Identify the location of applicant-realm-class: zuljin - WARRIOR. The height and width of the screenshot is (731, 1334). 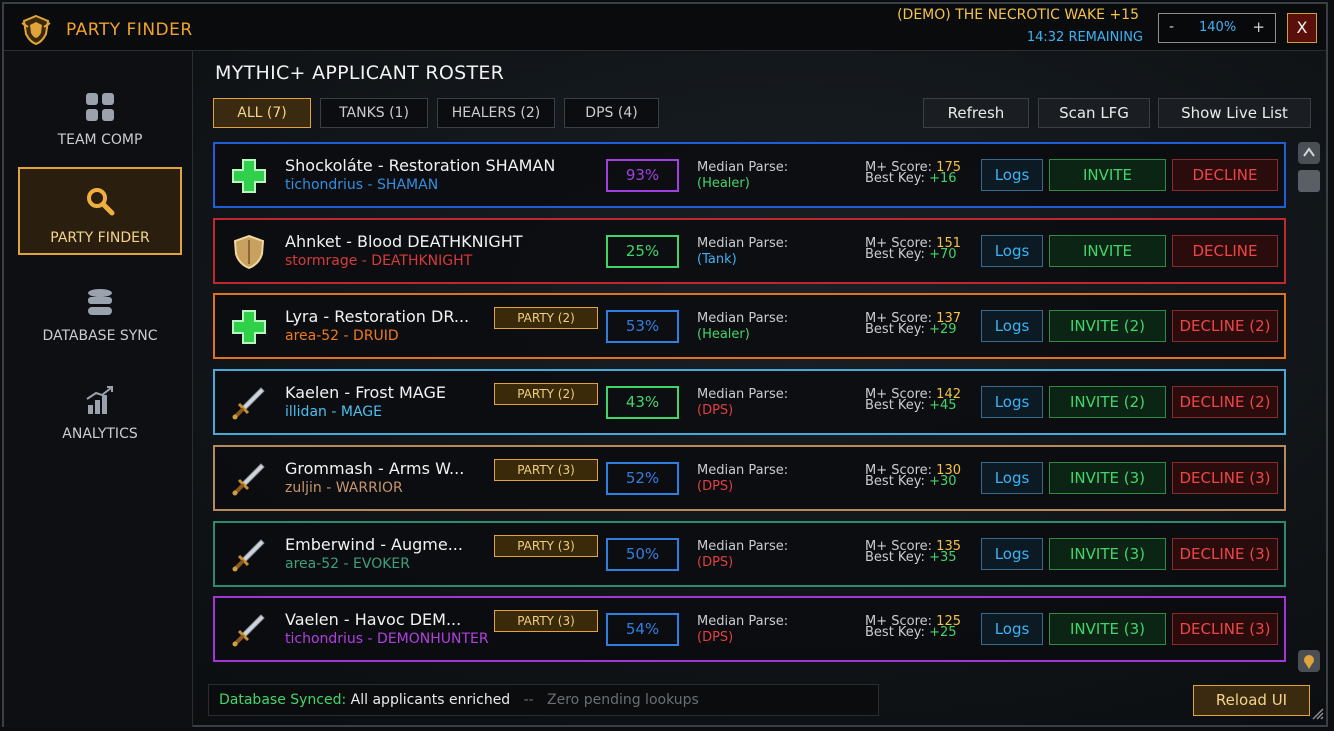
(344, 488).